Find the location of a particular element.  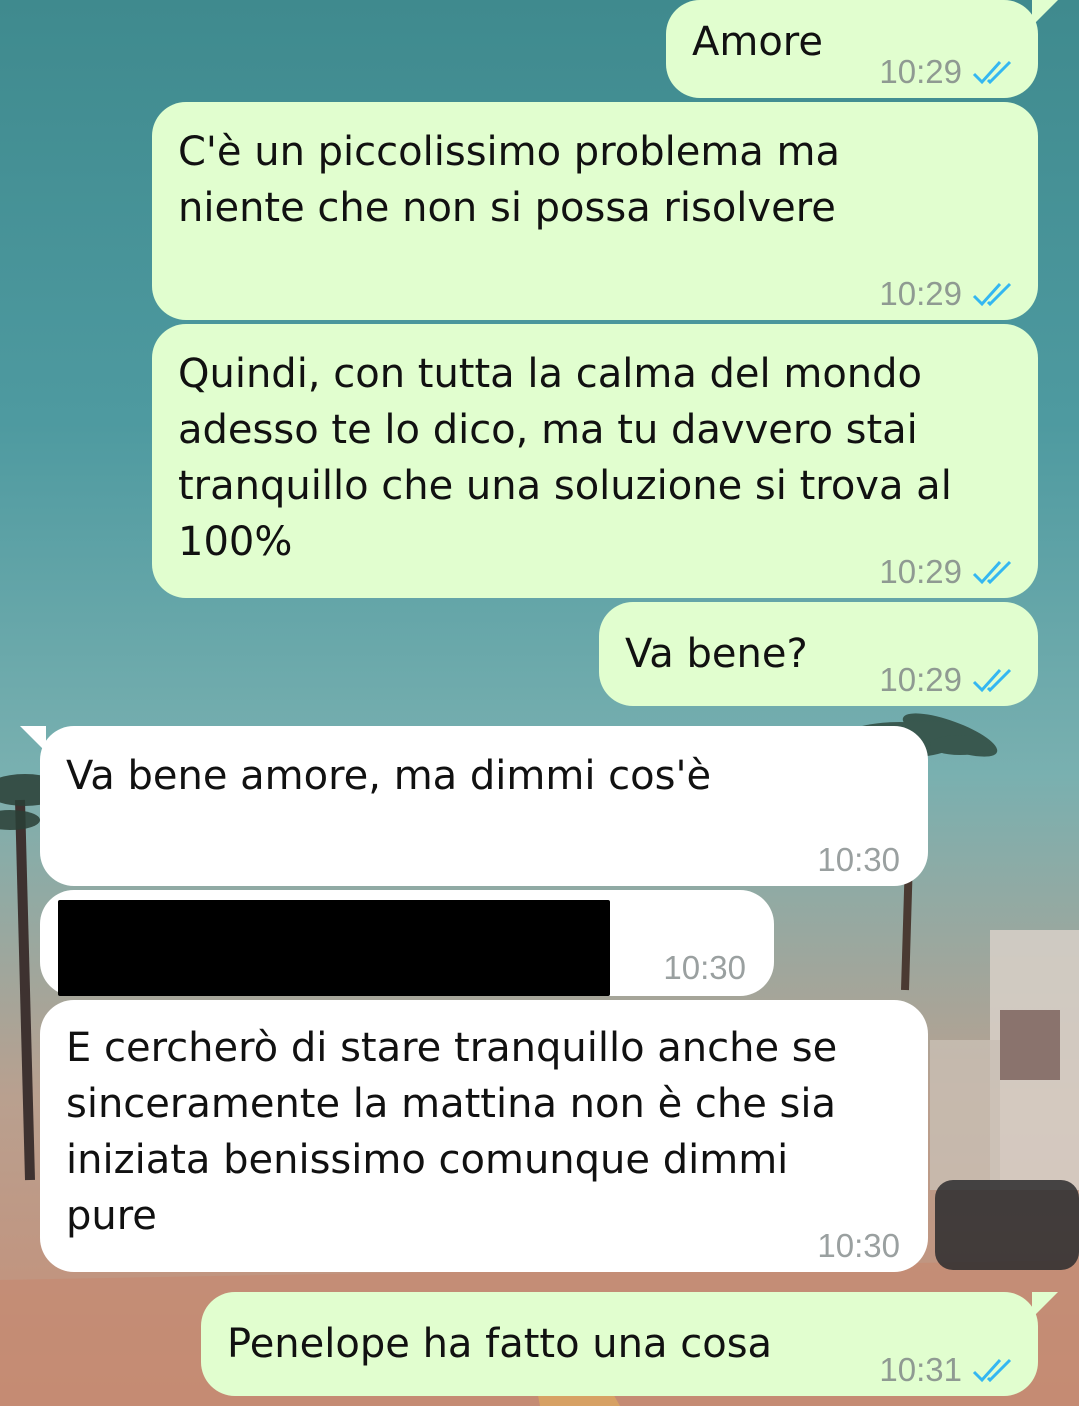

message-bubble-outgoing: Penelope ha fatto una cosa 10:31 is located at coordinates (629, 1345).